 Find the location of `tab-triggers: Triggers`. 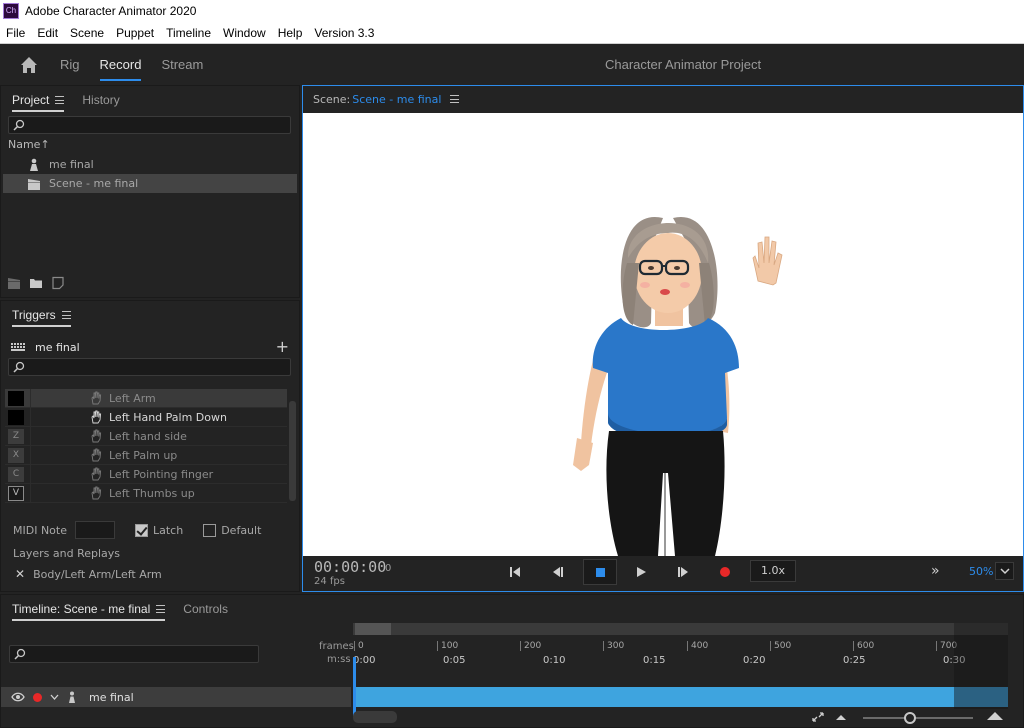

tab-triggers: Triggers is located at coordinates (41, 315).